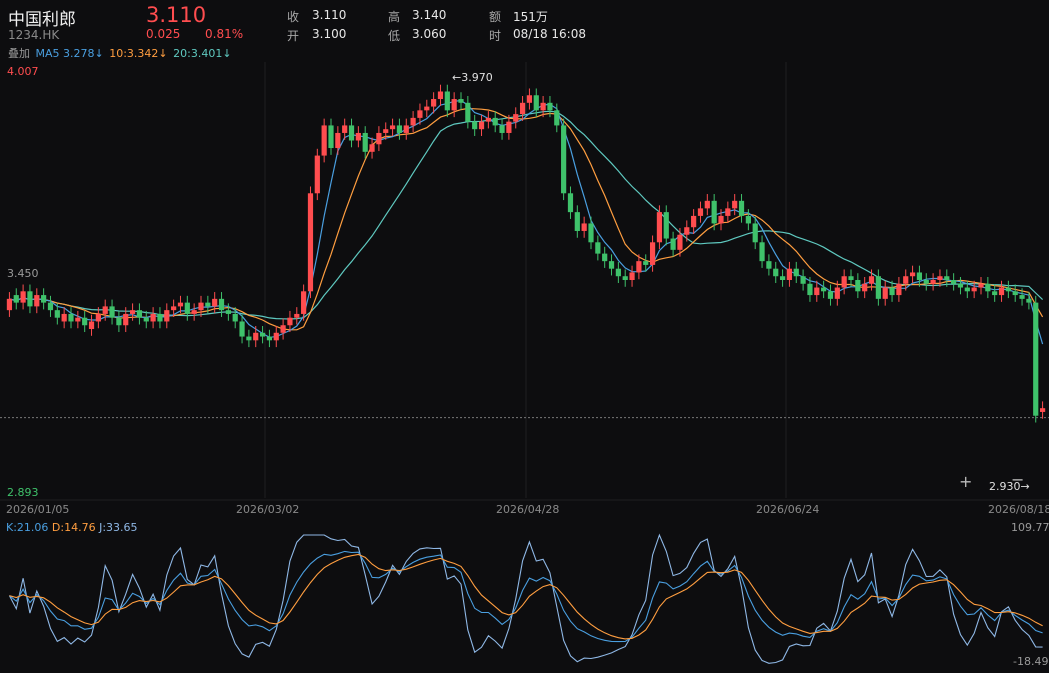  Describe the element at coordinates (27, 527) in the screenshot. I see `kdj-k-legend: K:21.06` at that location.